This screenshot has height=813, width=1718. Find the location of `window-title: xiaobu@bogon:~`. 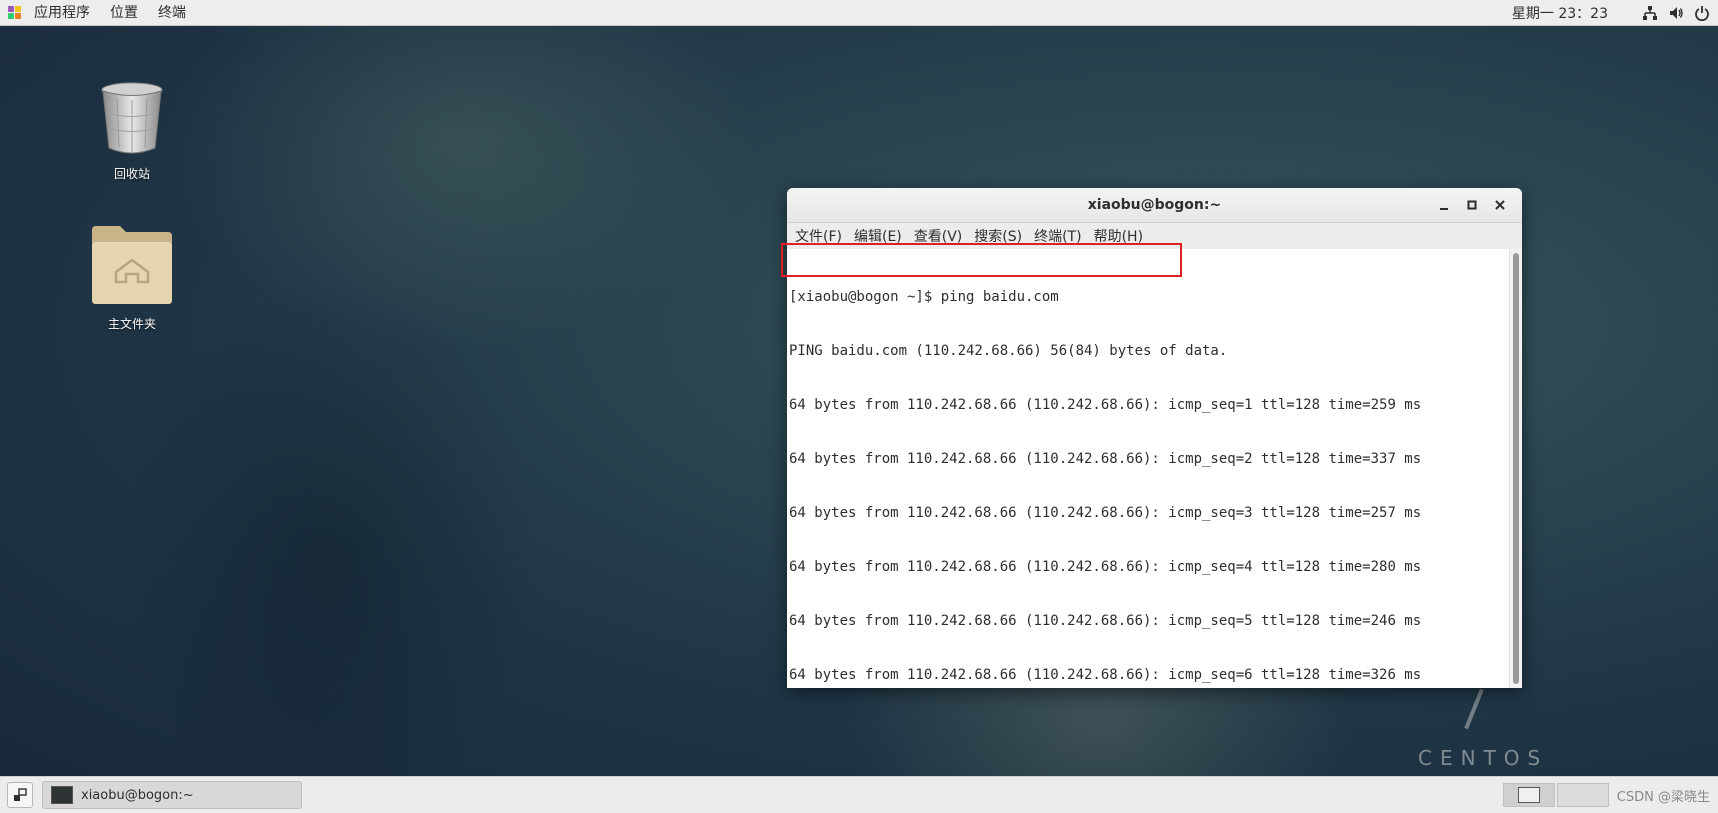

window-title: xiaobu@bogon:~ is located at coordinates (1154, 205).